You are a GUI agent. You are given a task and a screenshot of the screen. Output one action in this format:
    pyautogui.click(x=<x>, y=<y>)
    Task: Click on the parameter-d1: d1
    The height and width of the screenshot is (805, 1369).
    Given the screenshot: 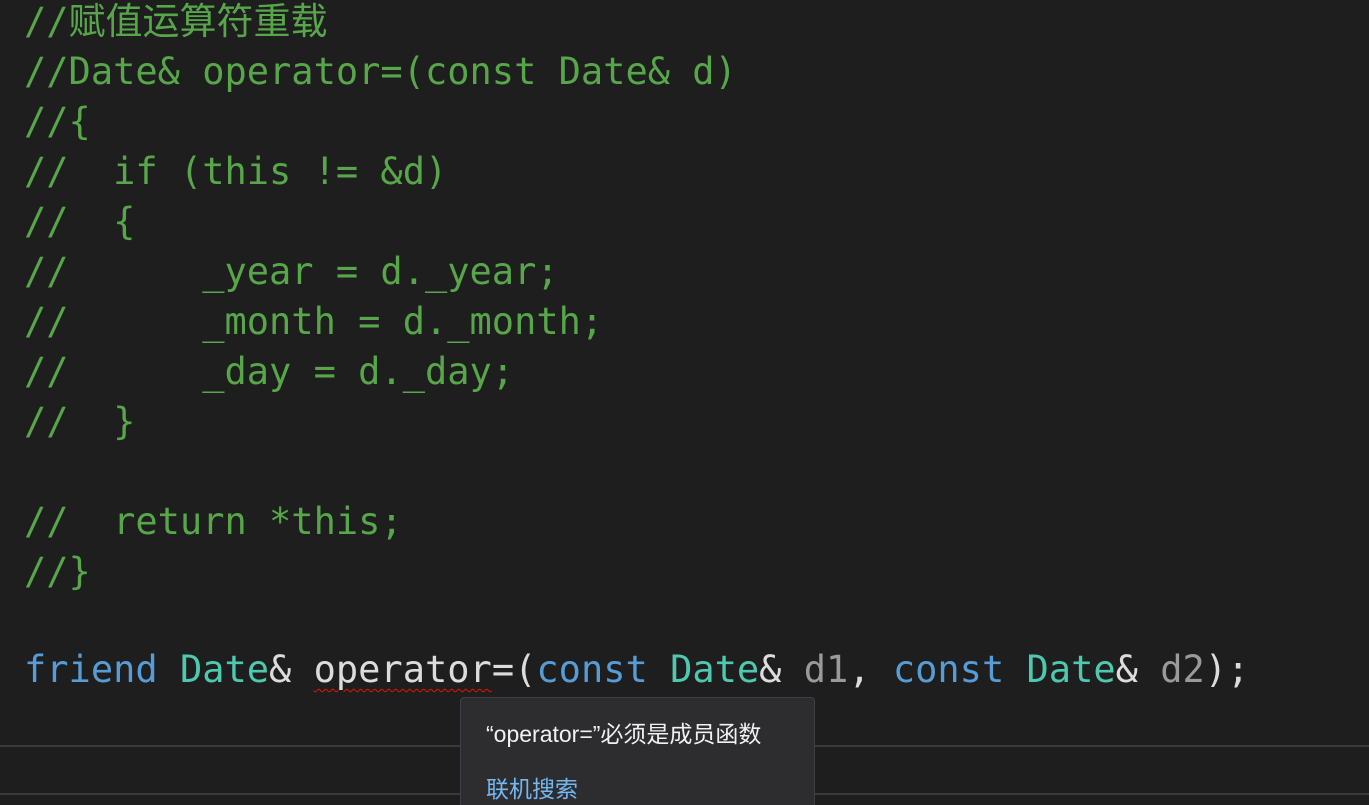 What is the action you would take?
    pyautogui.click(x=826, y=669)
    